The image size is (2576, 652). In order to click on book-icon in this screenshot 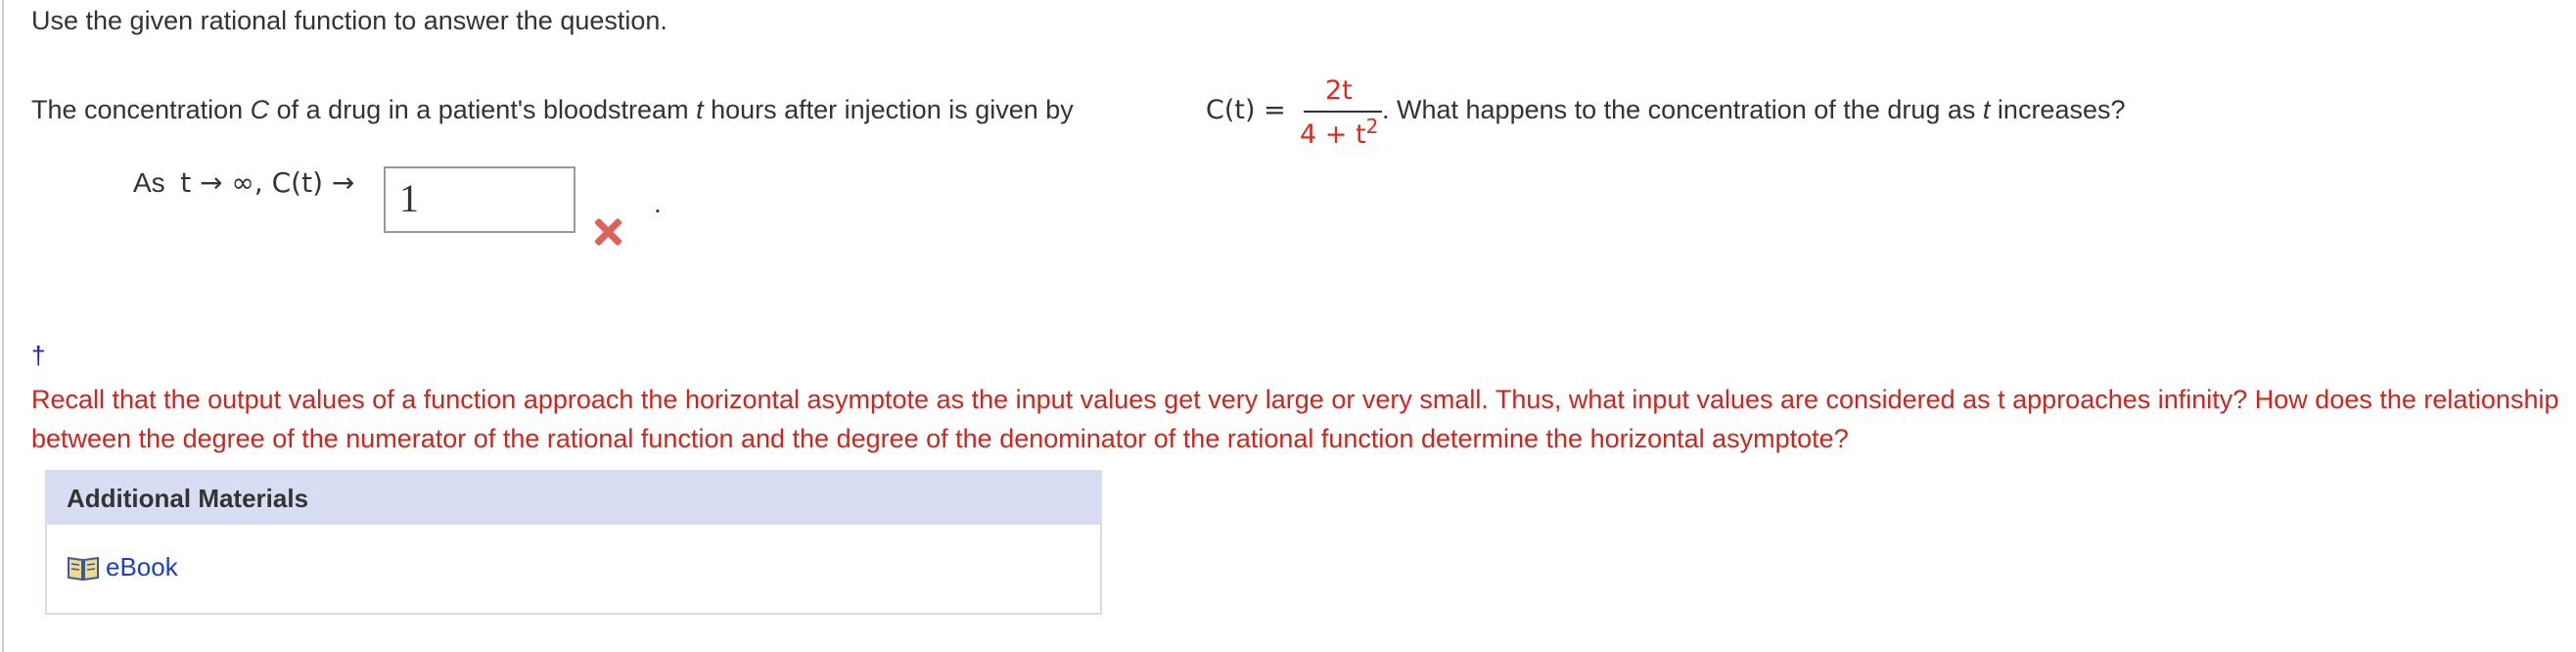, I will do `click(84, 568)`.